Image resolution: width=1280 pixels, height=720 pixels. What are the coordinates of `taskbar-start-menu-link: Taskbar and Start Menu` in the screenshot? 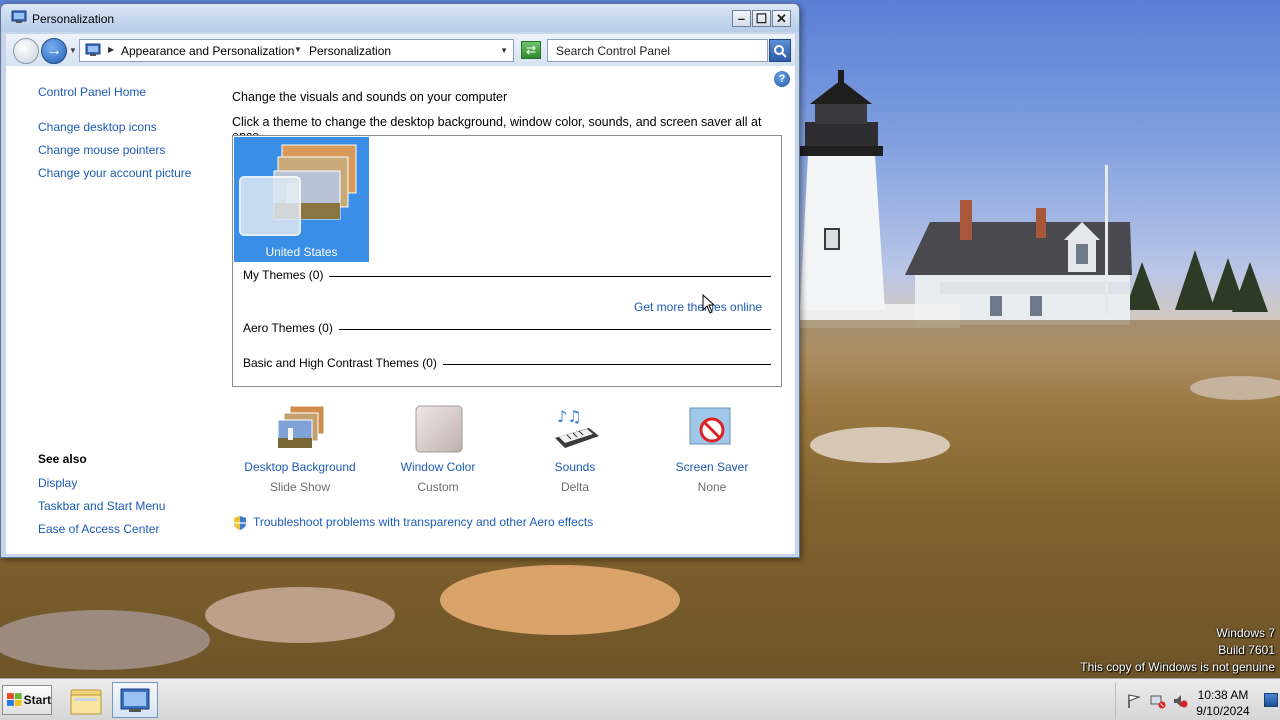 It's located at (101, 506).